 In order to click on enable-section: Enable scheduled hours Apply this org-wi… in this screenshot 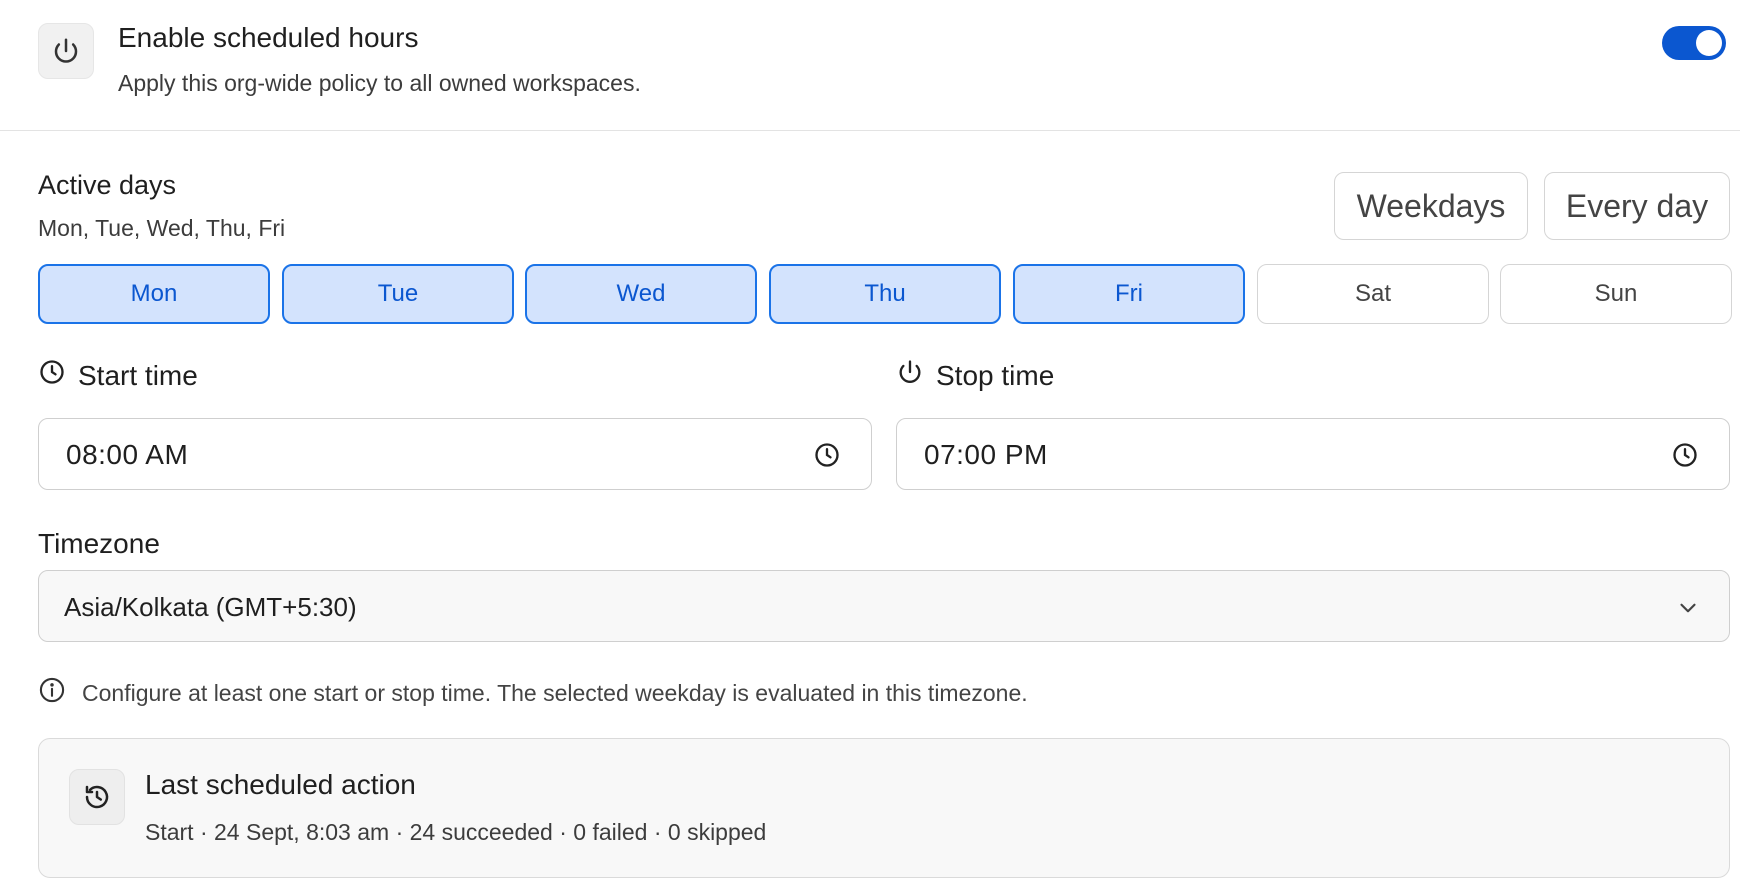, I will do `click(870, 65)`.